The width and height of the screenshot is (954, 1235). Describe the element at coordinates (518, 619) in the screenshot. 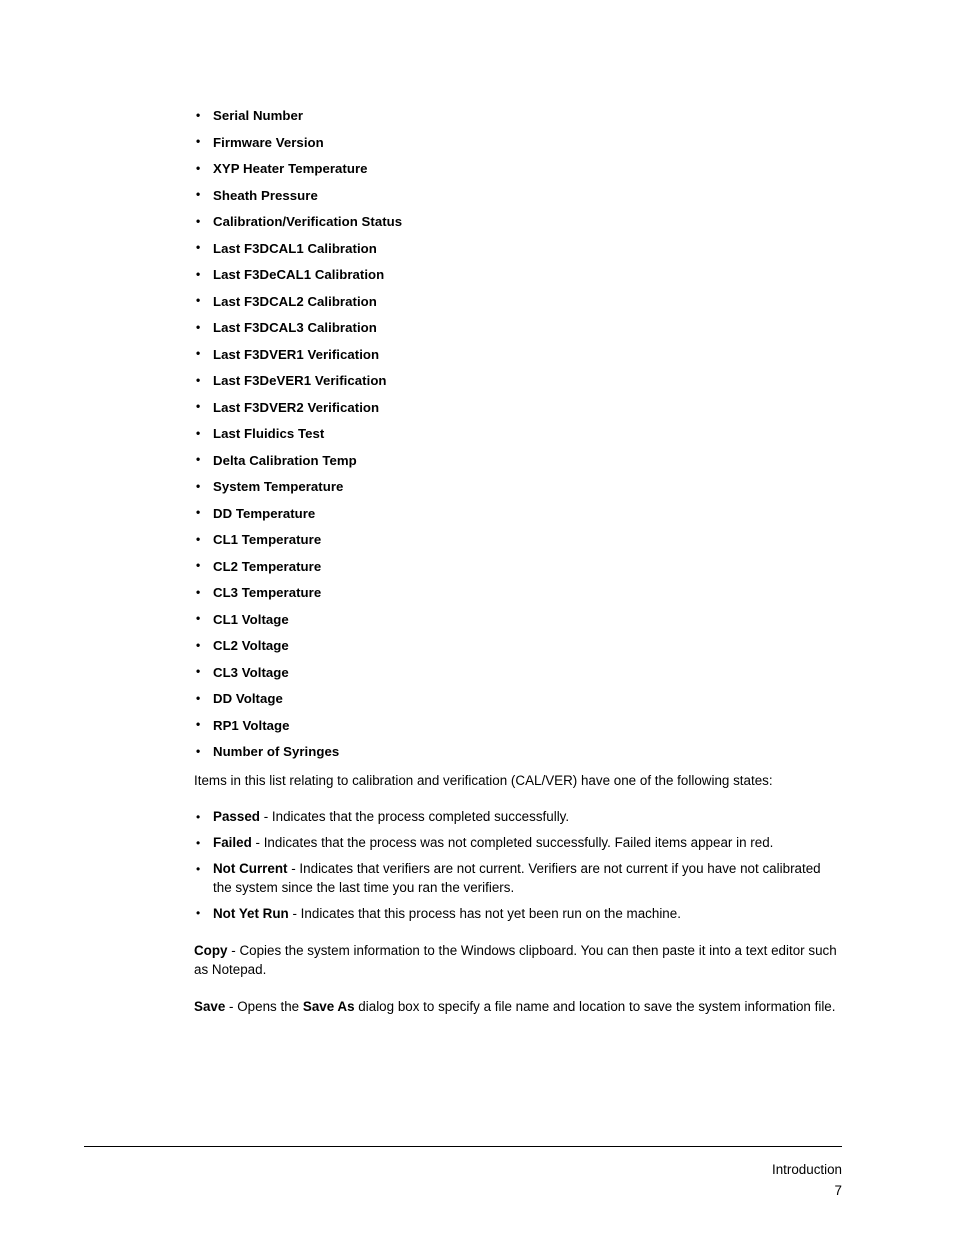

I see `list-item: CL1 Voltage` at that location.